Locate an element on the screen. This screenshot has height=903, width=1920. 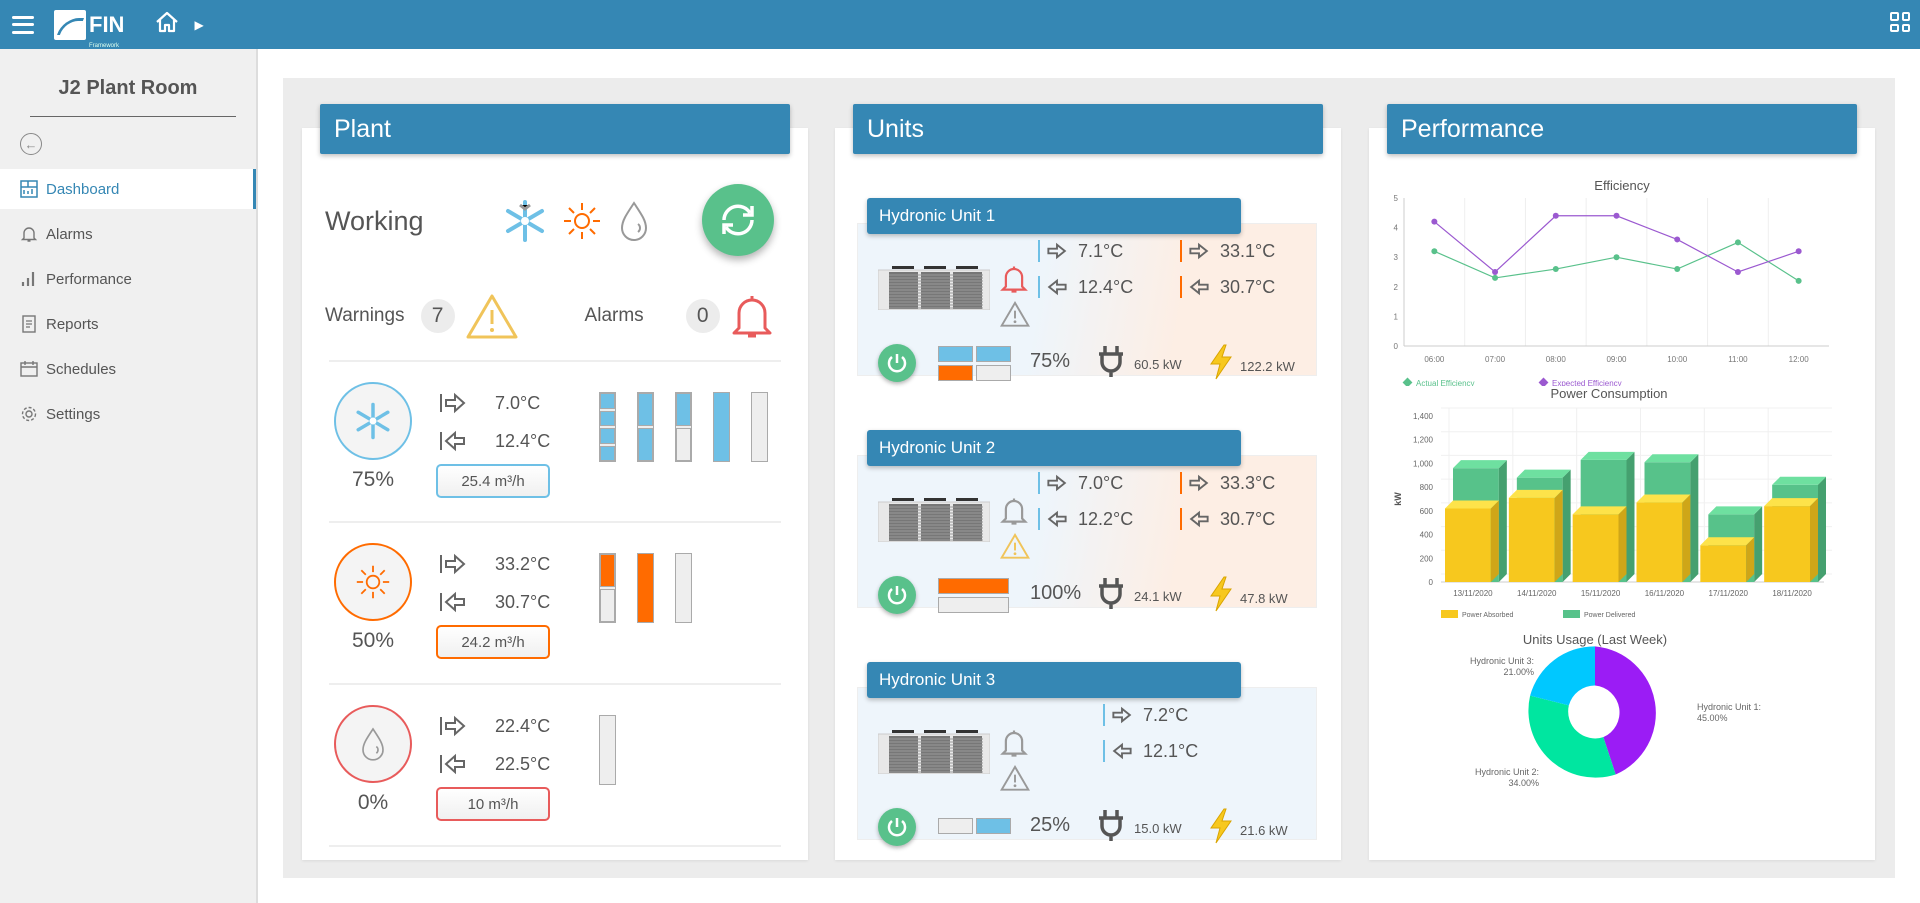
alarms-count-badge: 0 is located at coordinates (702, 316).